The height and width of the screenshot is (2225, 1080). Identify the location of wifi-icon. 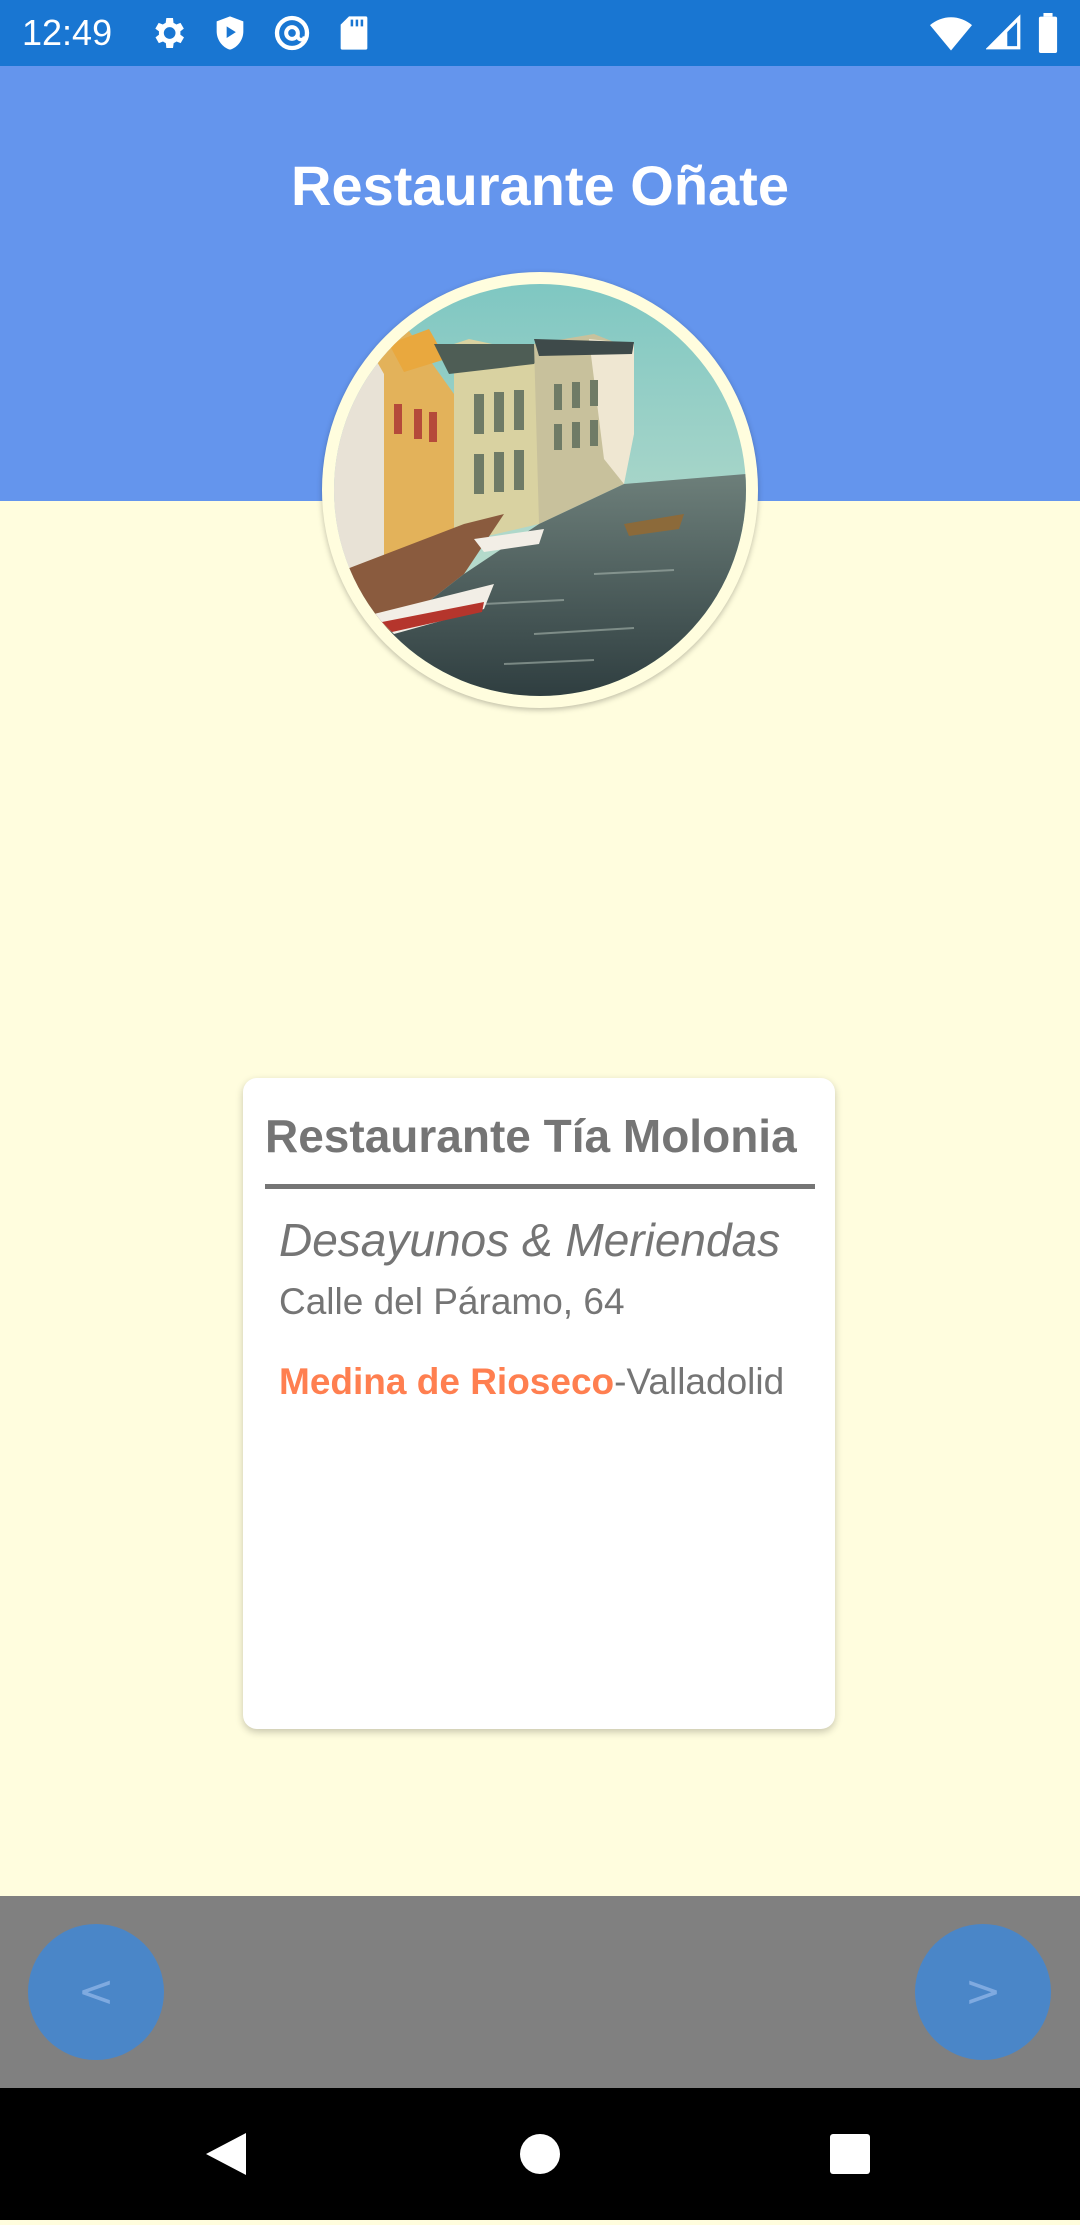
(951, 34).